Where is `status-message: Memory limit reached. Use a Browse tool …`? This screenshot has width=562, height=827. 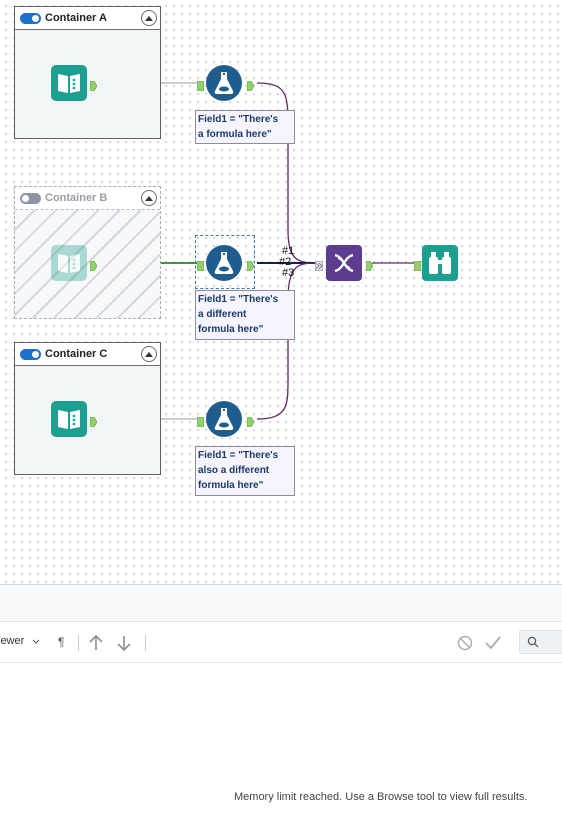 status-message: Memory limit reached. Use a Browse tool … is located at coordinates (381, 797).